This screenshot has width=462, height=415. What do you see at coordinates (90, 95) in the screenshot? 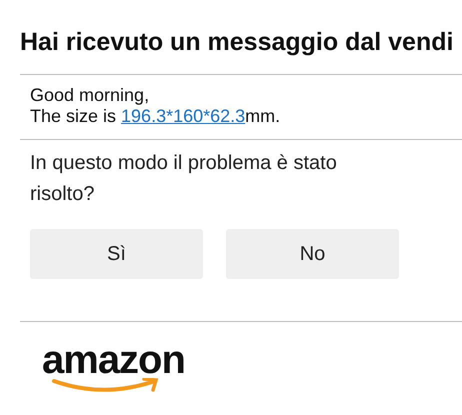
I see `greeting-text: Good morning,` at bounding box center [90, 95].